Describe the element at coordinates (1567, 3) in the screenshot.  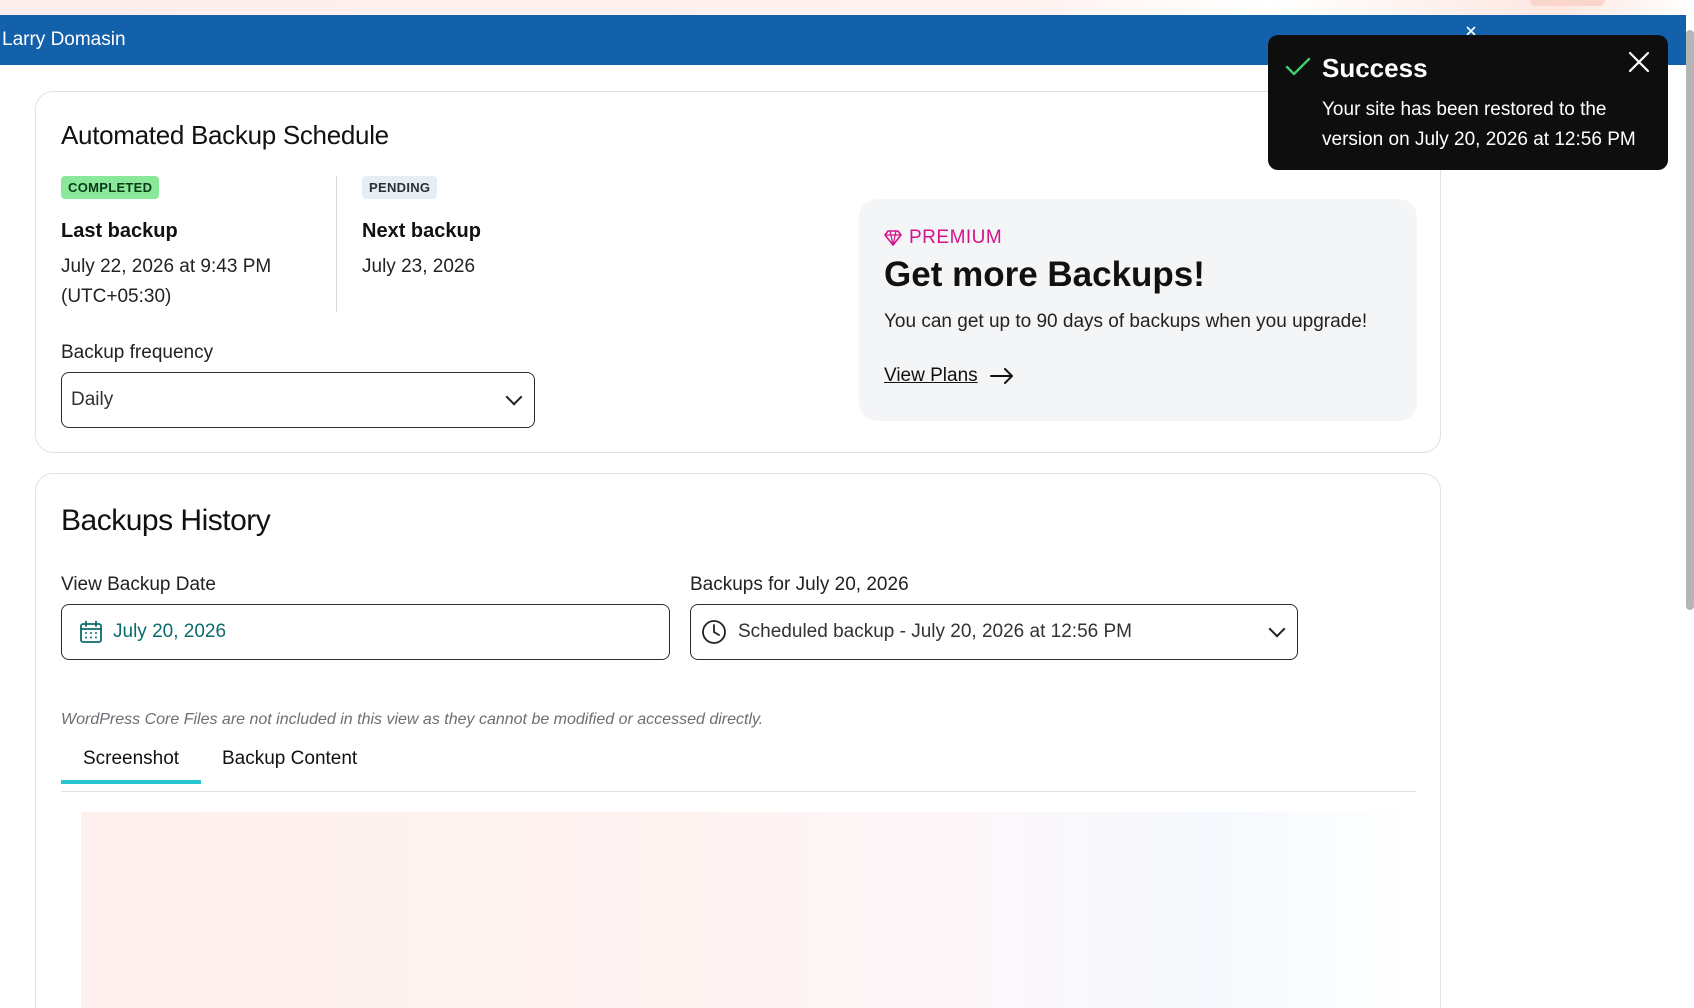
I see `top-strip-pill` at that location.